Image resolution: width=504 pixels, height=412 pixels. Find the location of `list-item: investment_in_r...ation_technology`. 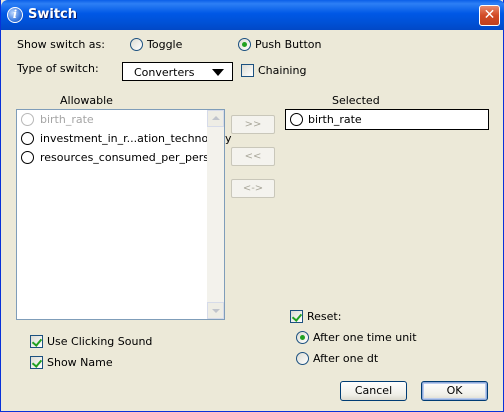

list-item: investment_in_r...ation_technology is located at coordinates (124, 139).